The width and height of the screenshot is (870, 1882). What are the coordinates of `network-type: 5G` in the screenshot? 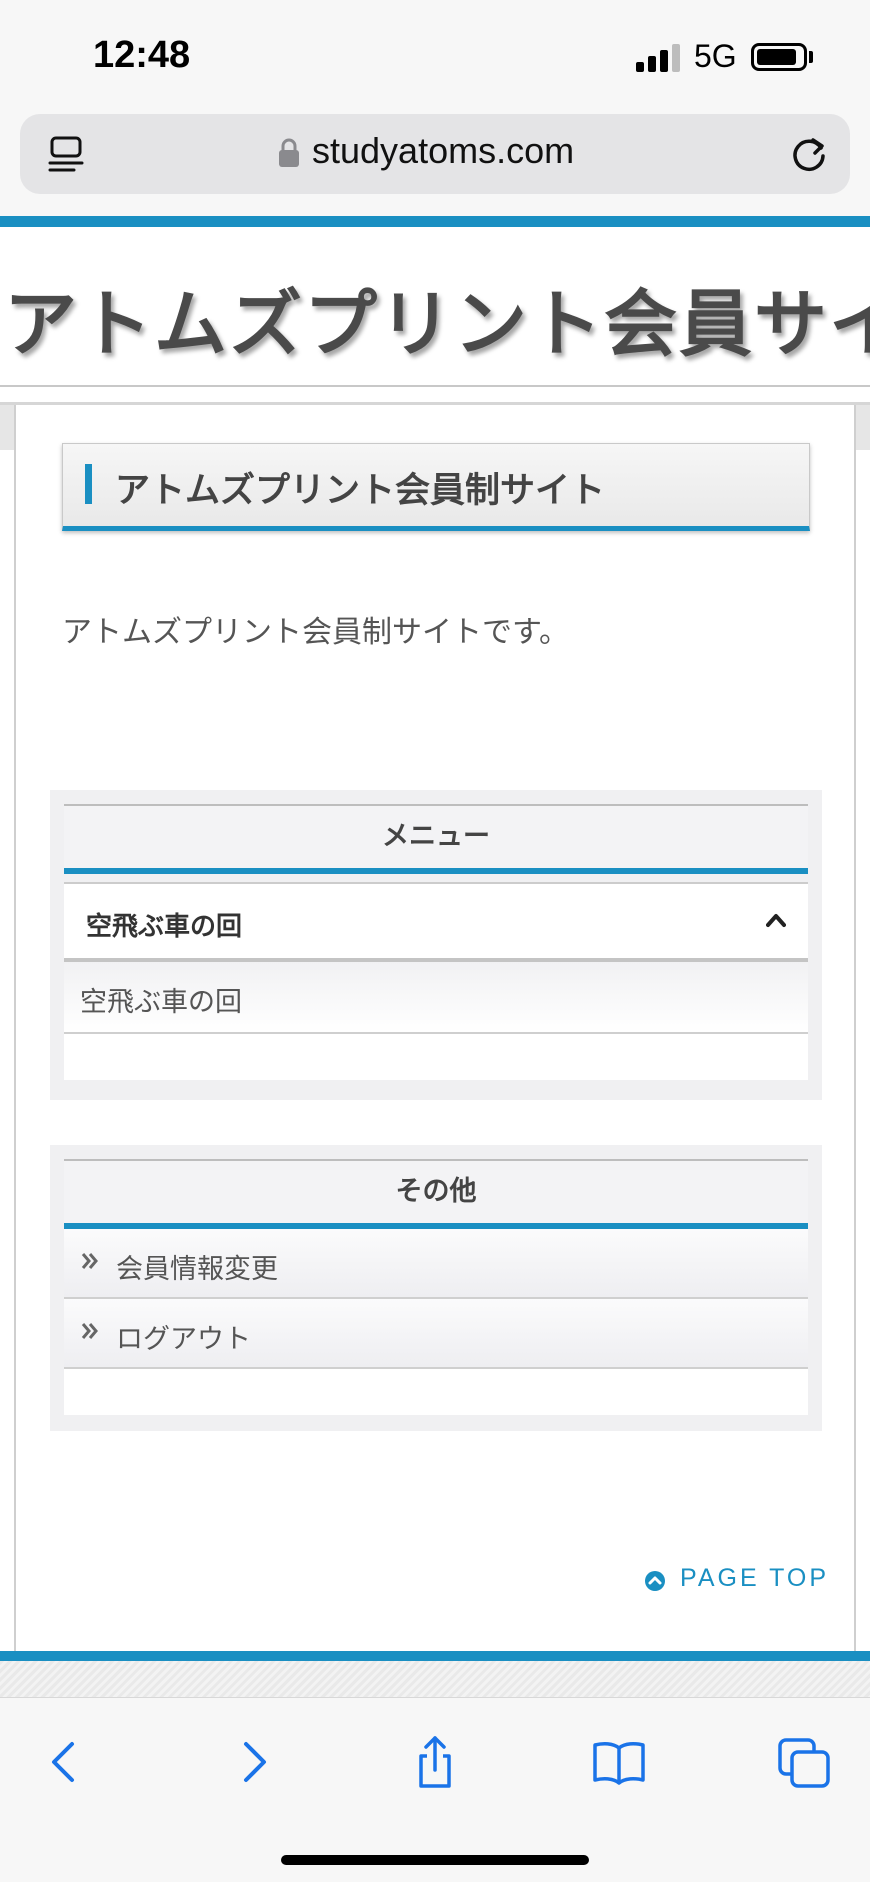 It's located at (715, 56).